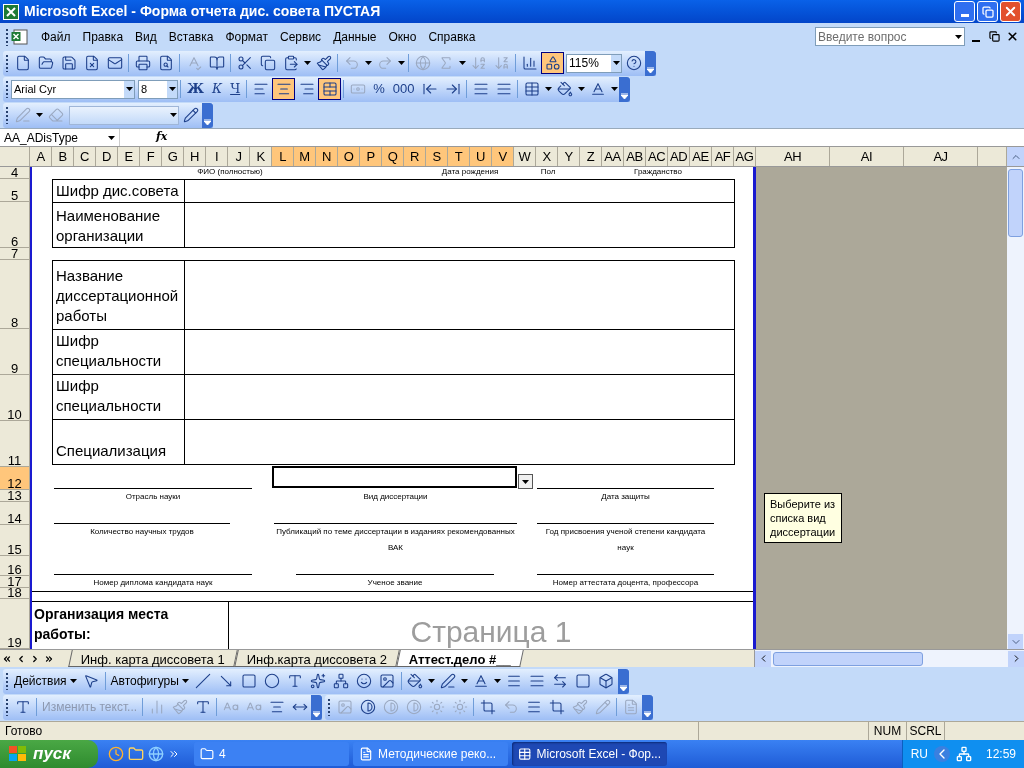 This screenshot has width=1024, height=768. What do you see at coordinates (283, 156) in the screenshot?
I see `column-header: L` at bounding box center [283, 156].